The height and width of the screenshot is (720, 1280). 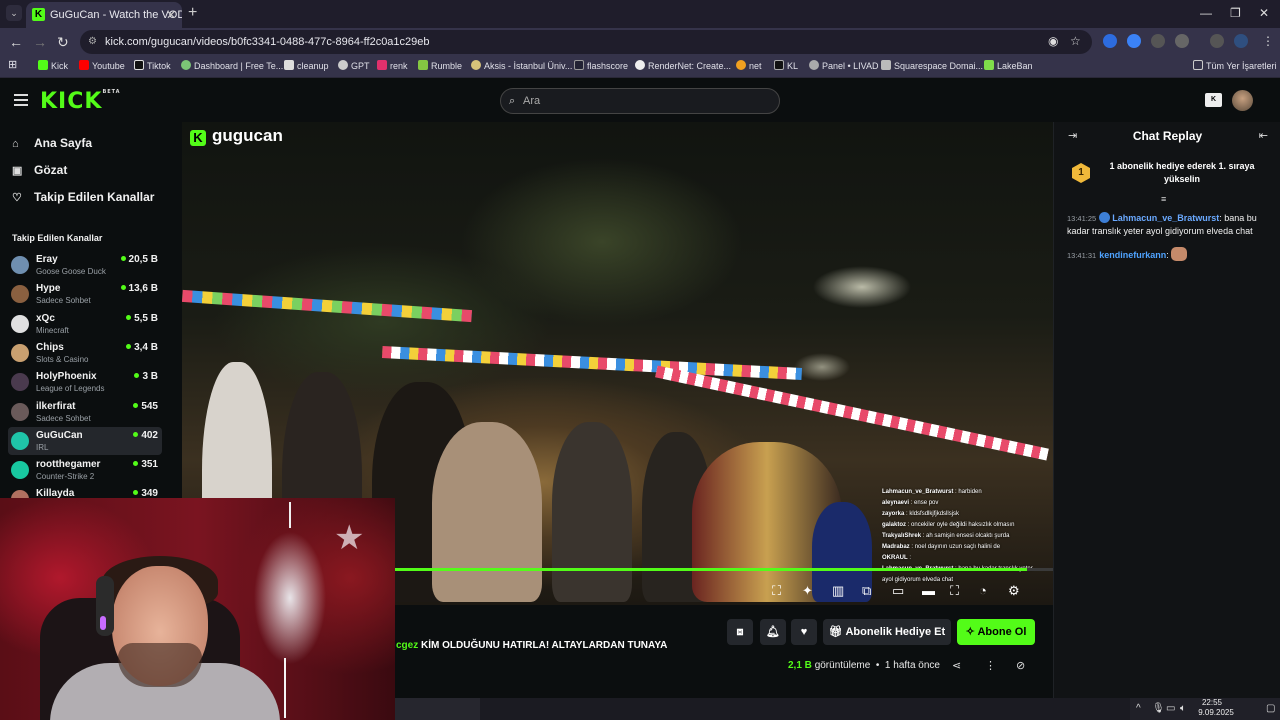 What do you see at coordinates (1241, 41) in the screenshot?
I see `profile-avatar-icon` at bounding box center [1241, 41].